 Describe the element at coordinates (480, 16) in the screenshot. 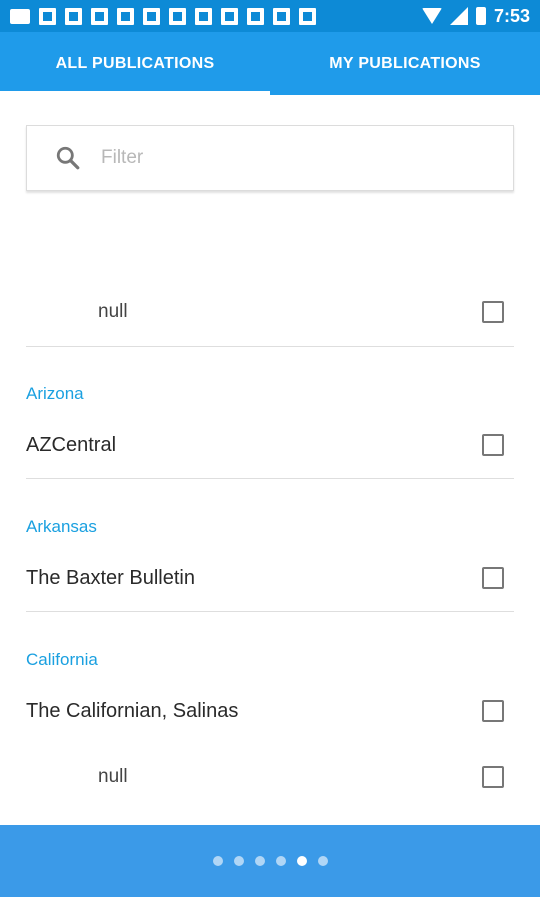

I see `battery-icon` at that location.